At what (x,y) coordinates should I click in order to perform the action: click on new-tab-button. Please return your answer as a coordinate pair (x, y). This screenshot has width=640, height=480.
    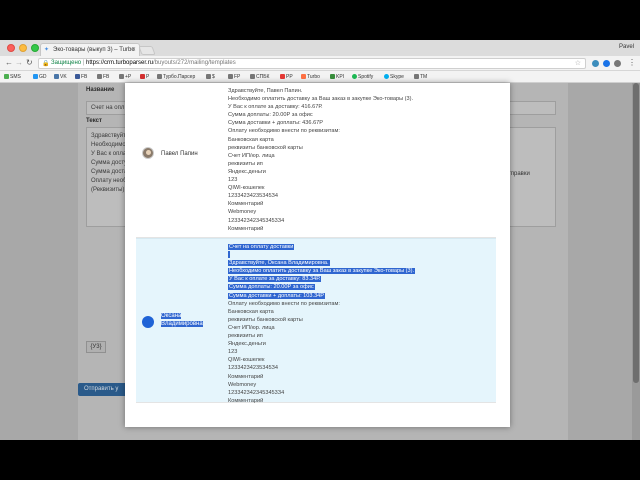
    Looking at the image, I should click on (147, 50).